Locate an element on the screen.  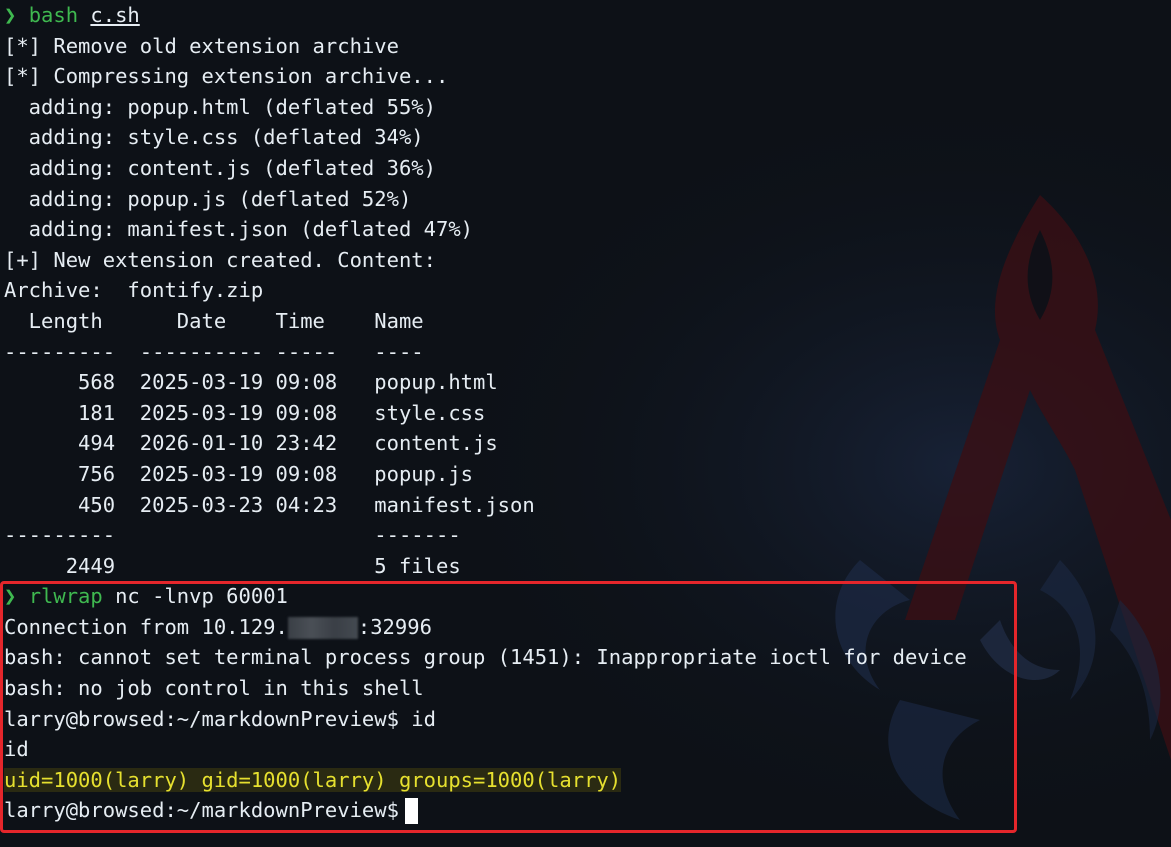
table-row: 756 2025-03-19 09:08 popup.js is located at coordinates (238, 473).